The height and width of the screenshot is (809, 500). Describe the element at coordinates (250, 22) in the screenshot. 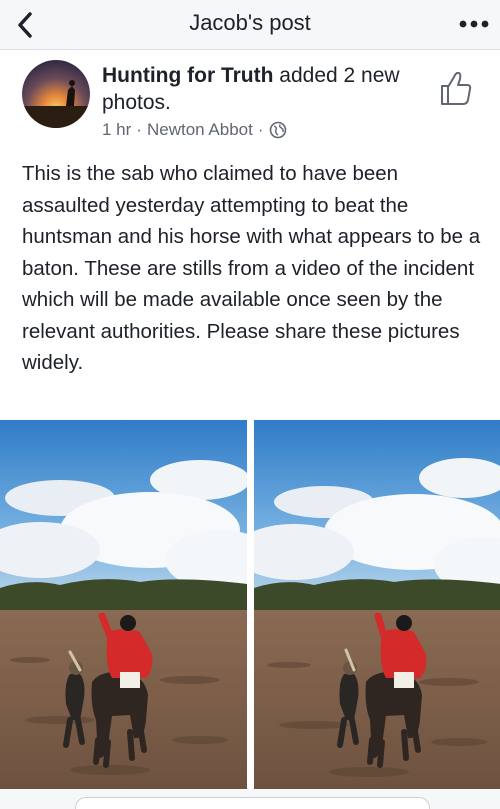

I see `page-title: Jacob's post` at that location.